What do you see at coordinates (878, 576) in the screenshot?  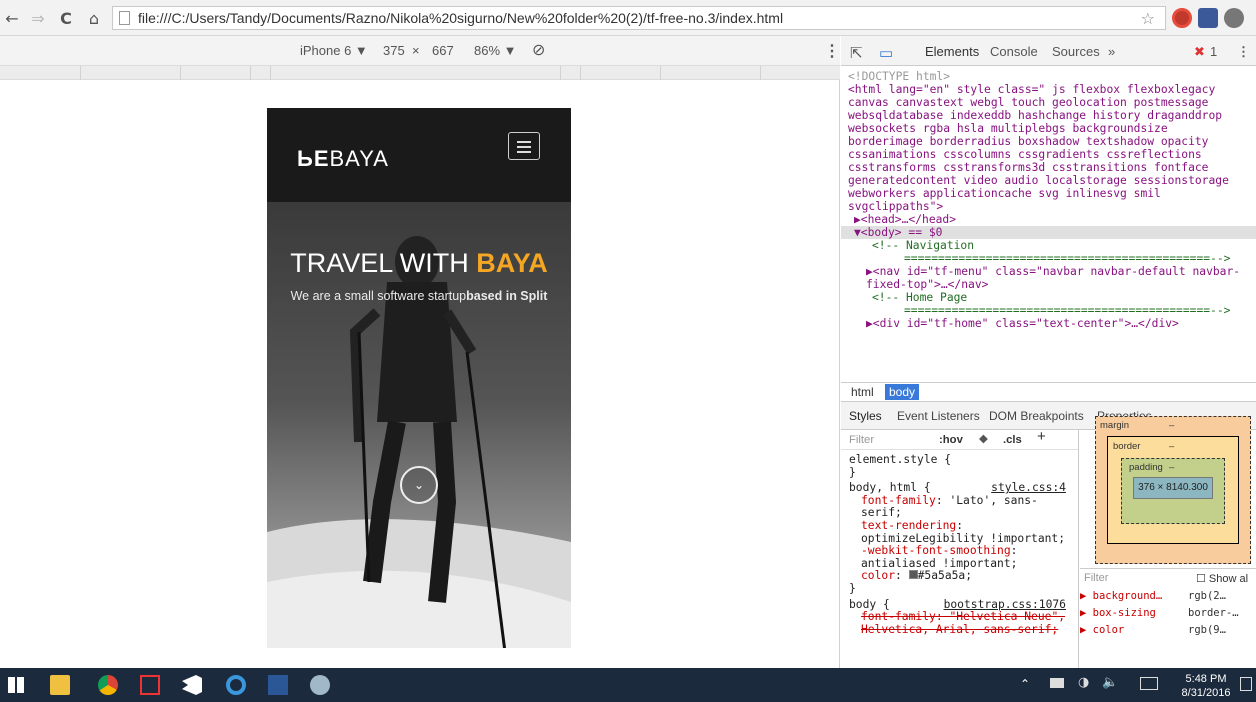 I see `decl-name: color` at bounding box center [878, 576].